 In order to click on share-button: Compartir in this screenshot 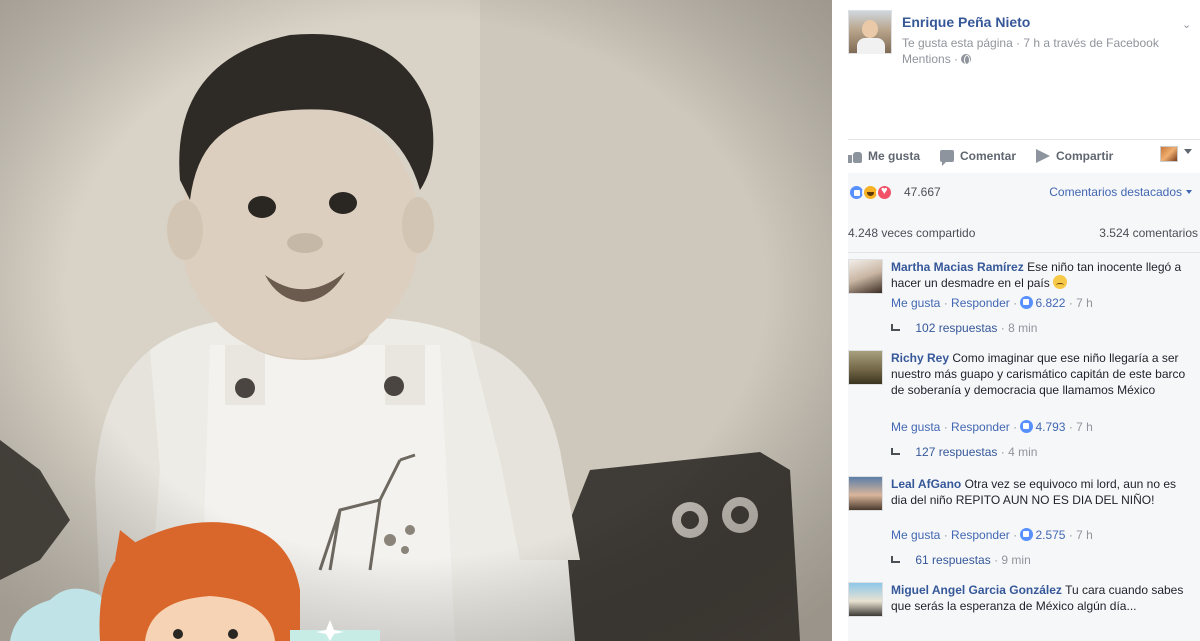, I will do `click(1074, 156)`.